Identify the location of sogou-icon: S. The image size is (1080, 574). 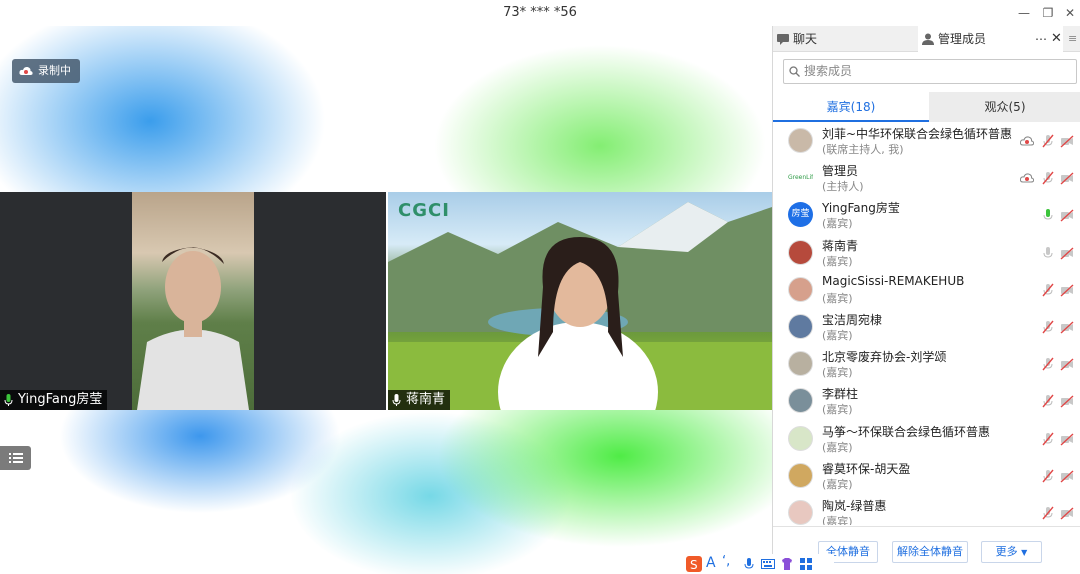
(694, 564).